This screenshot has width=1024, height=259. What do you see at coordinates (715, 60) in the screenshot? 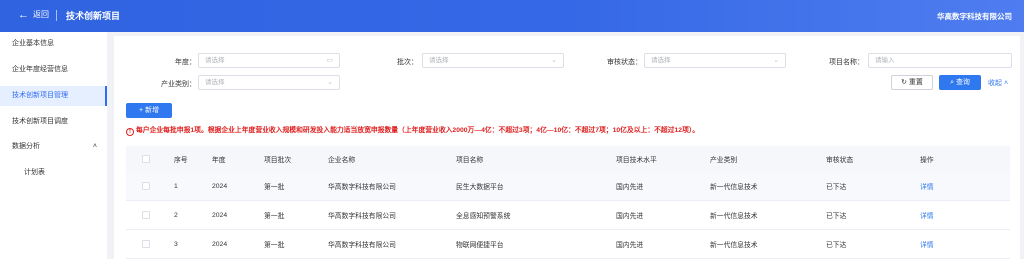
I see `status-select: 请选择 ⌄` at bounding box center [715, 60].